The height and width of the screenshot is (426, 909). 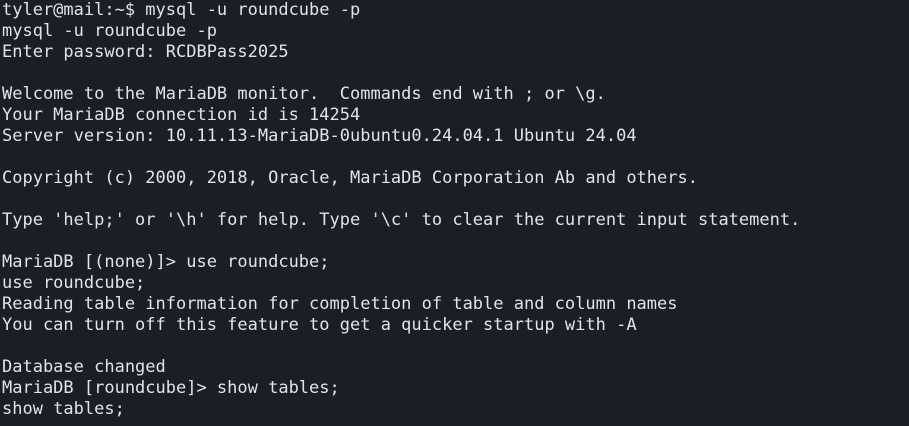 I want to click on terminal-line-connection-id: Your MariaDB connection id is 14254, so click(x=181, y=115).